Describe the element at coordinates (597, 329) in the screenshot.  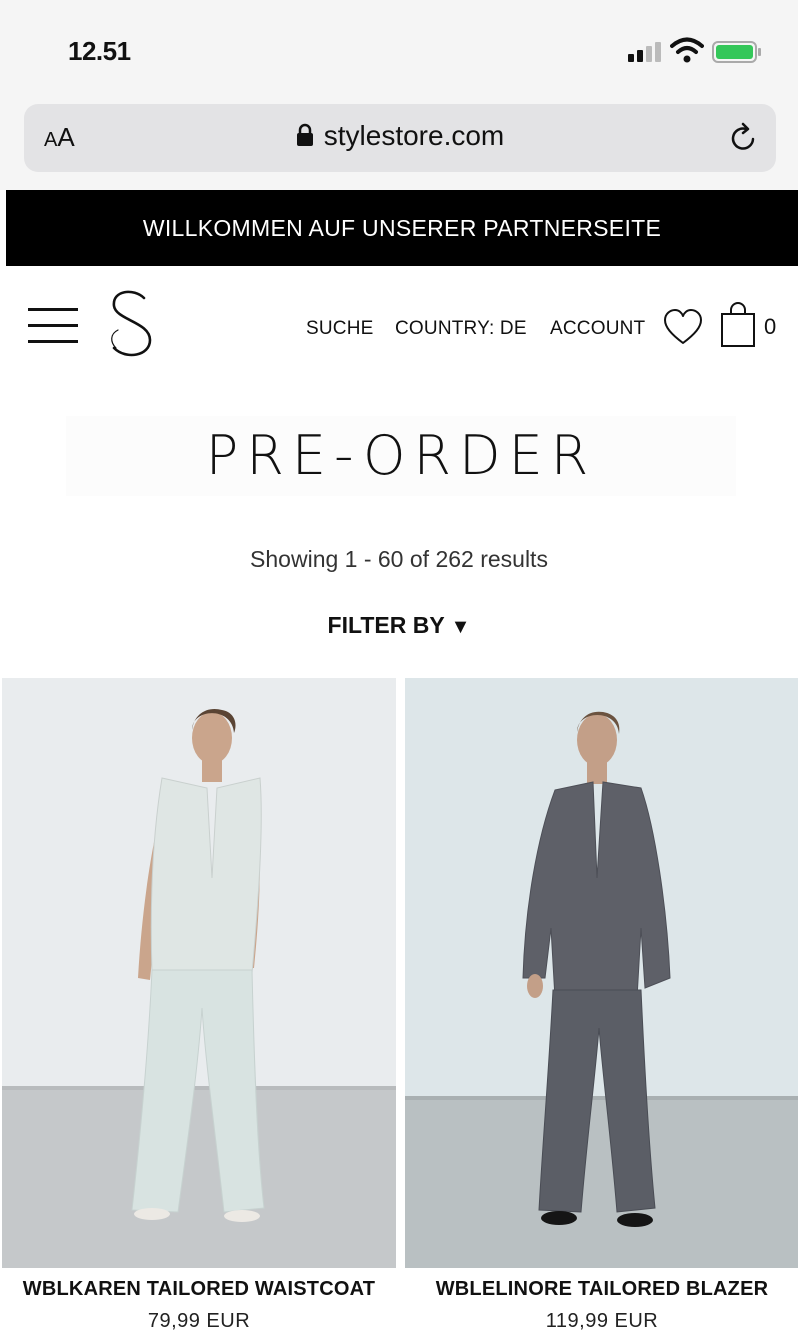
I see `nav-account: ACCOUNT` at that location.